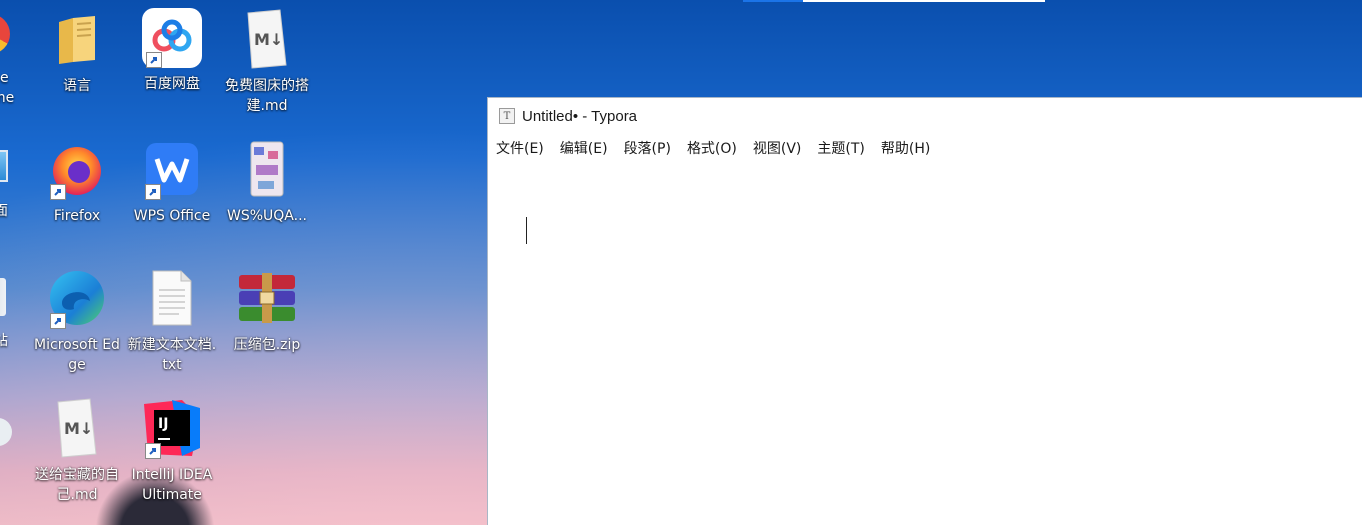 The image size is (1362, 525). I want to click on icon-label: 免费图床的搭建.md, so click(267, 96).